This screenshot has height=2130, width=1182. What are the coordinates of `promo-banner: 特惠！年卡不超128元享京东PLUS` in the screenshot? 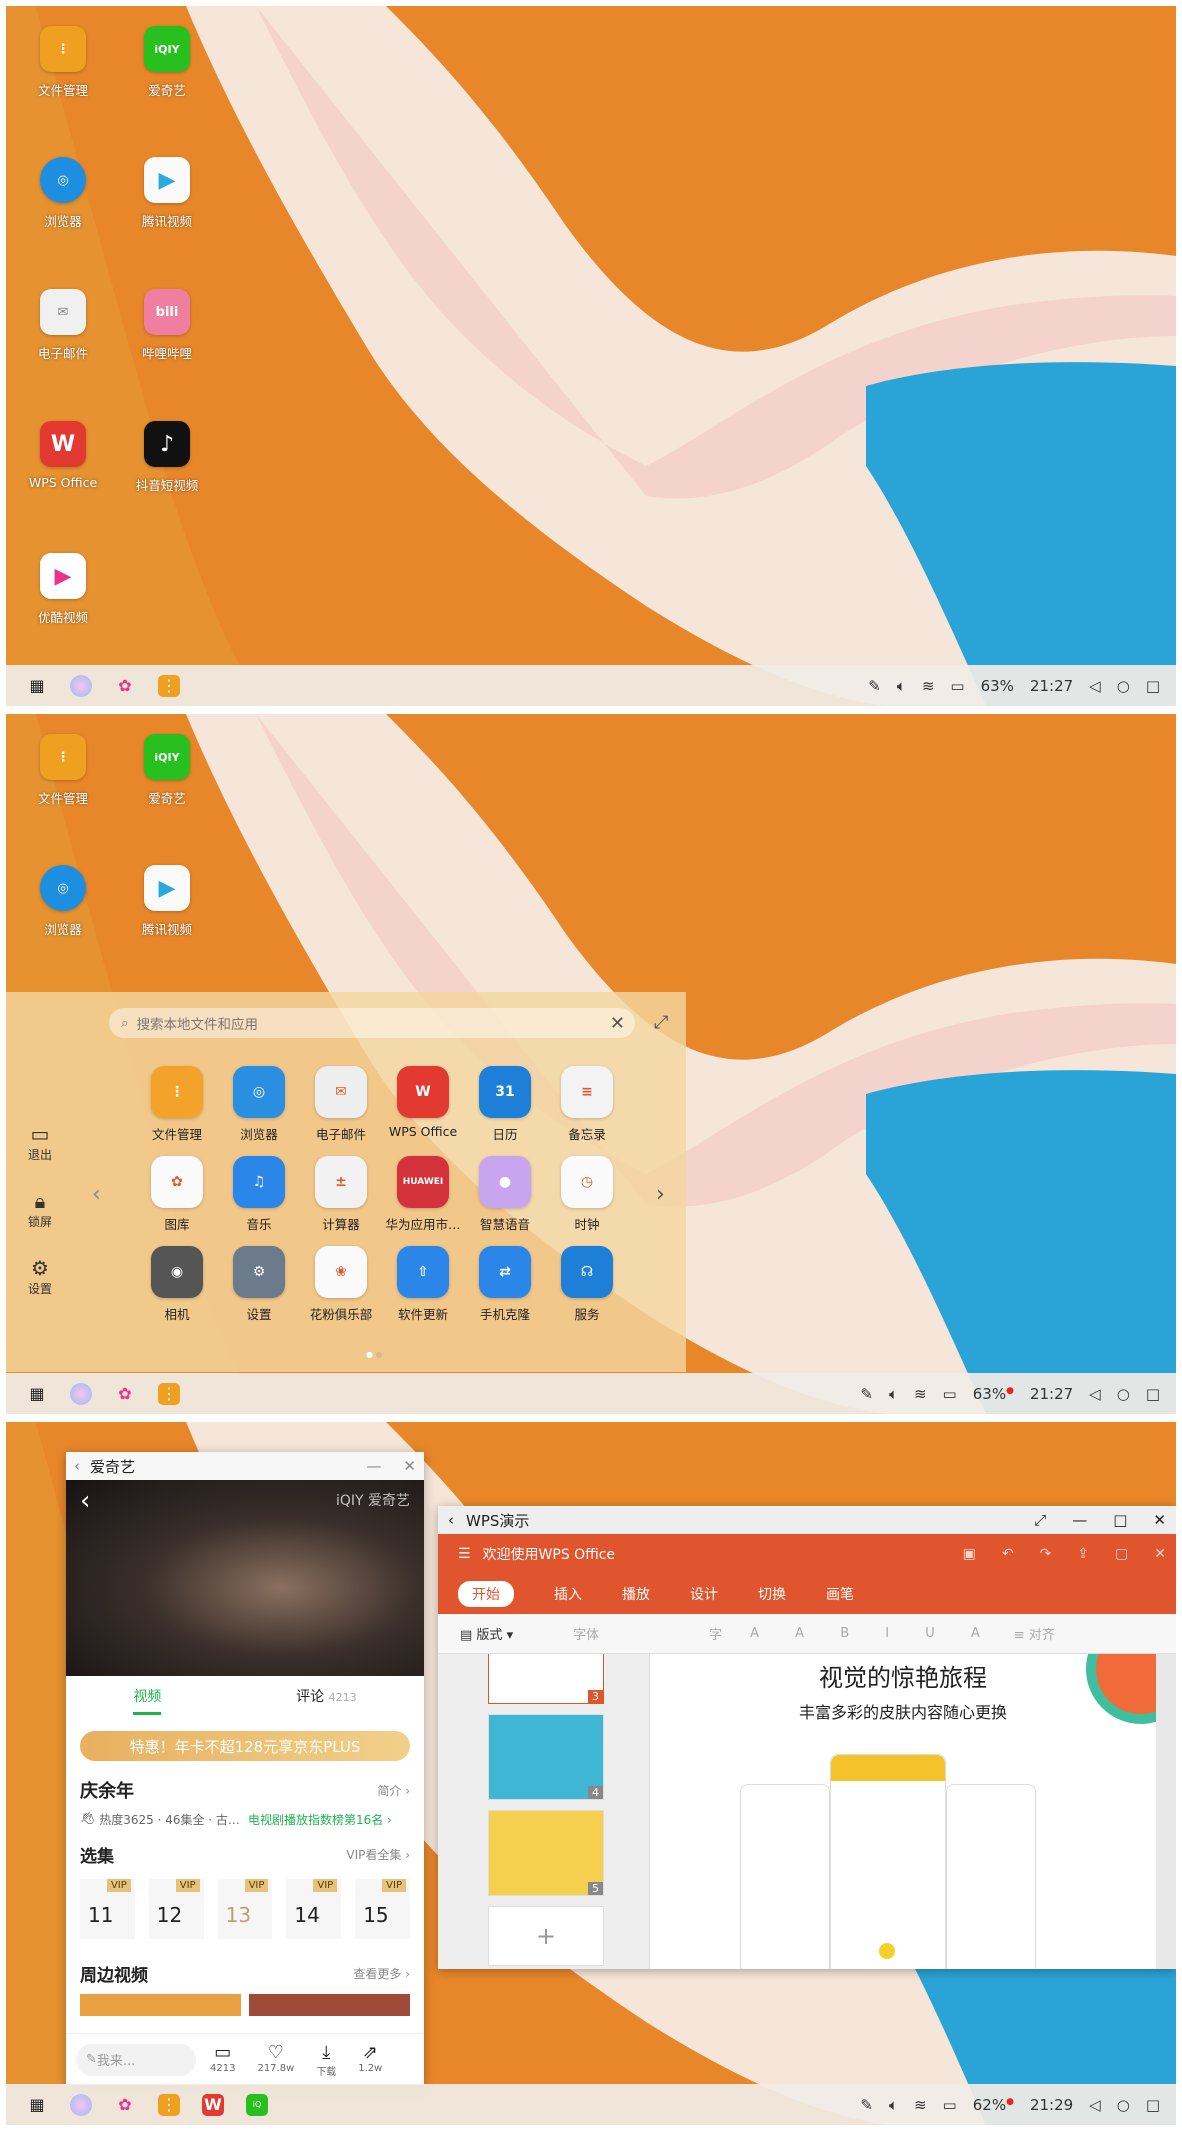 It's located at (245, 1746).